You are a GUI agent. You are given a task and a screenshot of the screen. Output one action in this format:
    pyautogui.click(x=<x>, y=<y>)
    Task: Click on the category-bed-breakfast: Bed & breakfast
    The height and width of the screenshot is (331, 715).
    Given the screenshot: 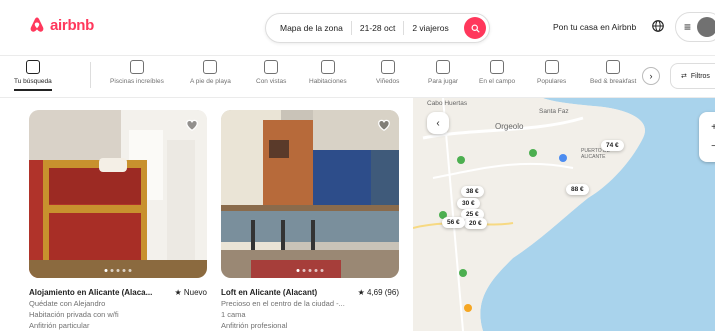 What is the action you would take?
    pyautogui.click(x=613, y=72)
    